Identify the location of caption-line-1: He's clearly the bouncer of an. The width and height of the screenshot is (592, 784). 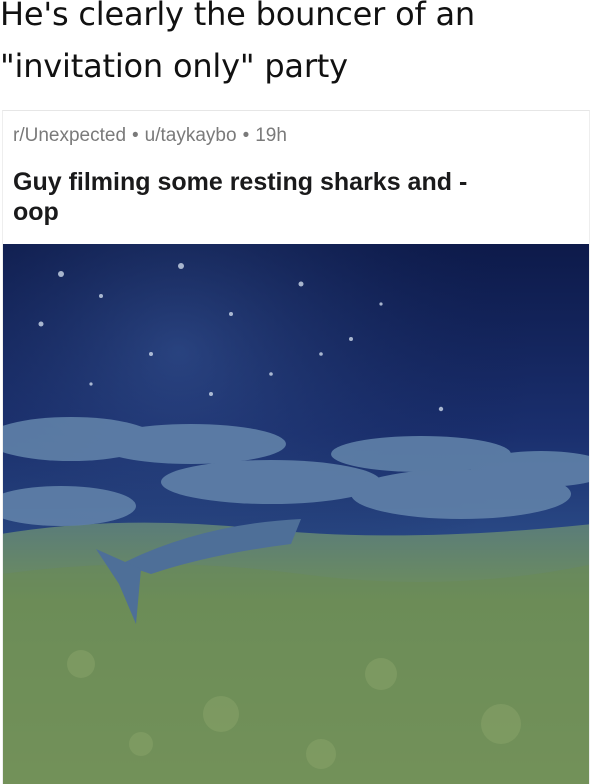
(237, 16).